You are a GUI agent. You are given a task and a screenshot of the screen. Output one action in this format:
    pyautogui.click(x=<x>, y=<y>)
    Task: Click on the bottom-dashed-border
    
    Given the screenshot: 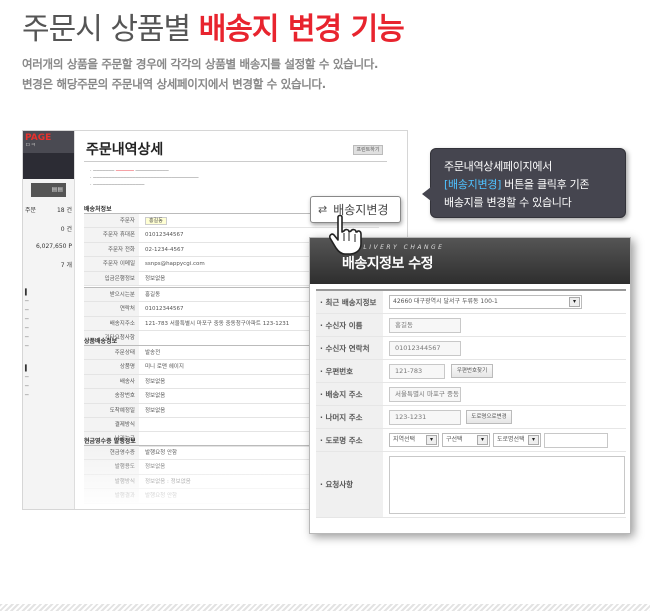 What is the action you would take?
    pyautogui.click(x=325, y=607)
    